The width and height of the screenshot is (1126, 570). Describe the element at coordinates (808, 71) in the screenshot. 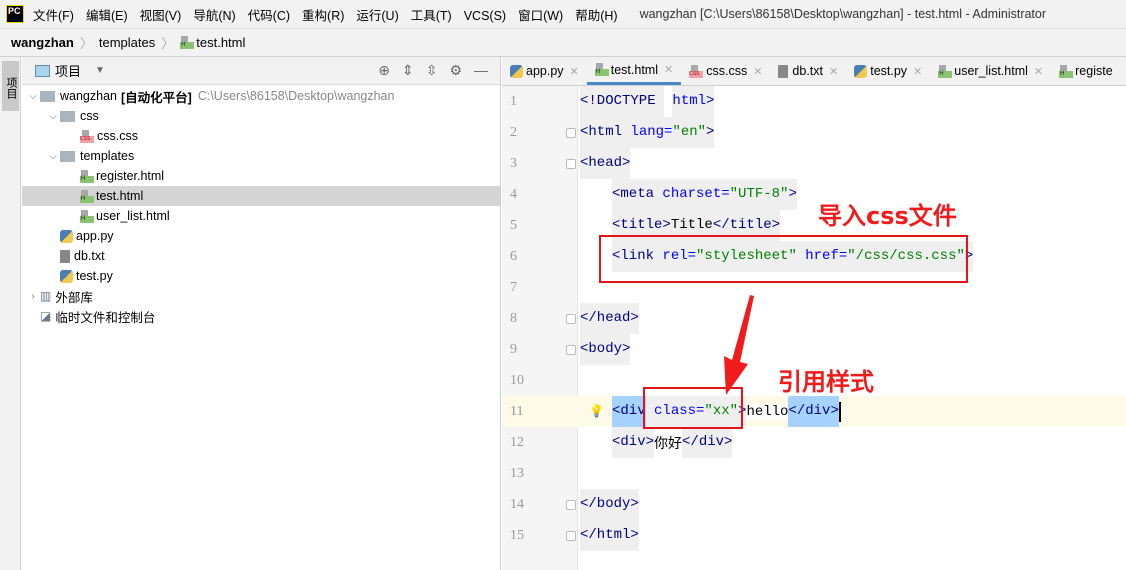

I see `tab-db-txt: db.txt ✕` at that location.